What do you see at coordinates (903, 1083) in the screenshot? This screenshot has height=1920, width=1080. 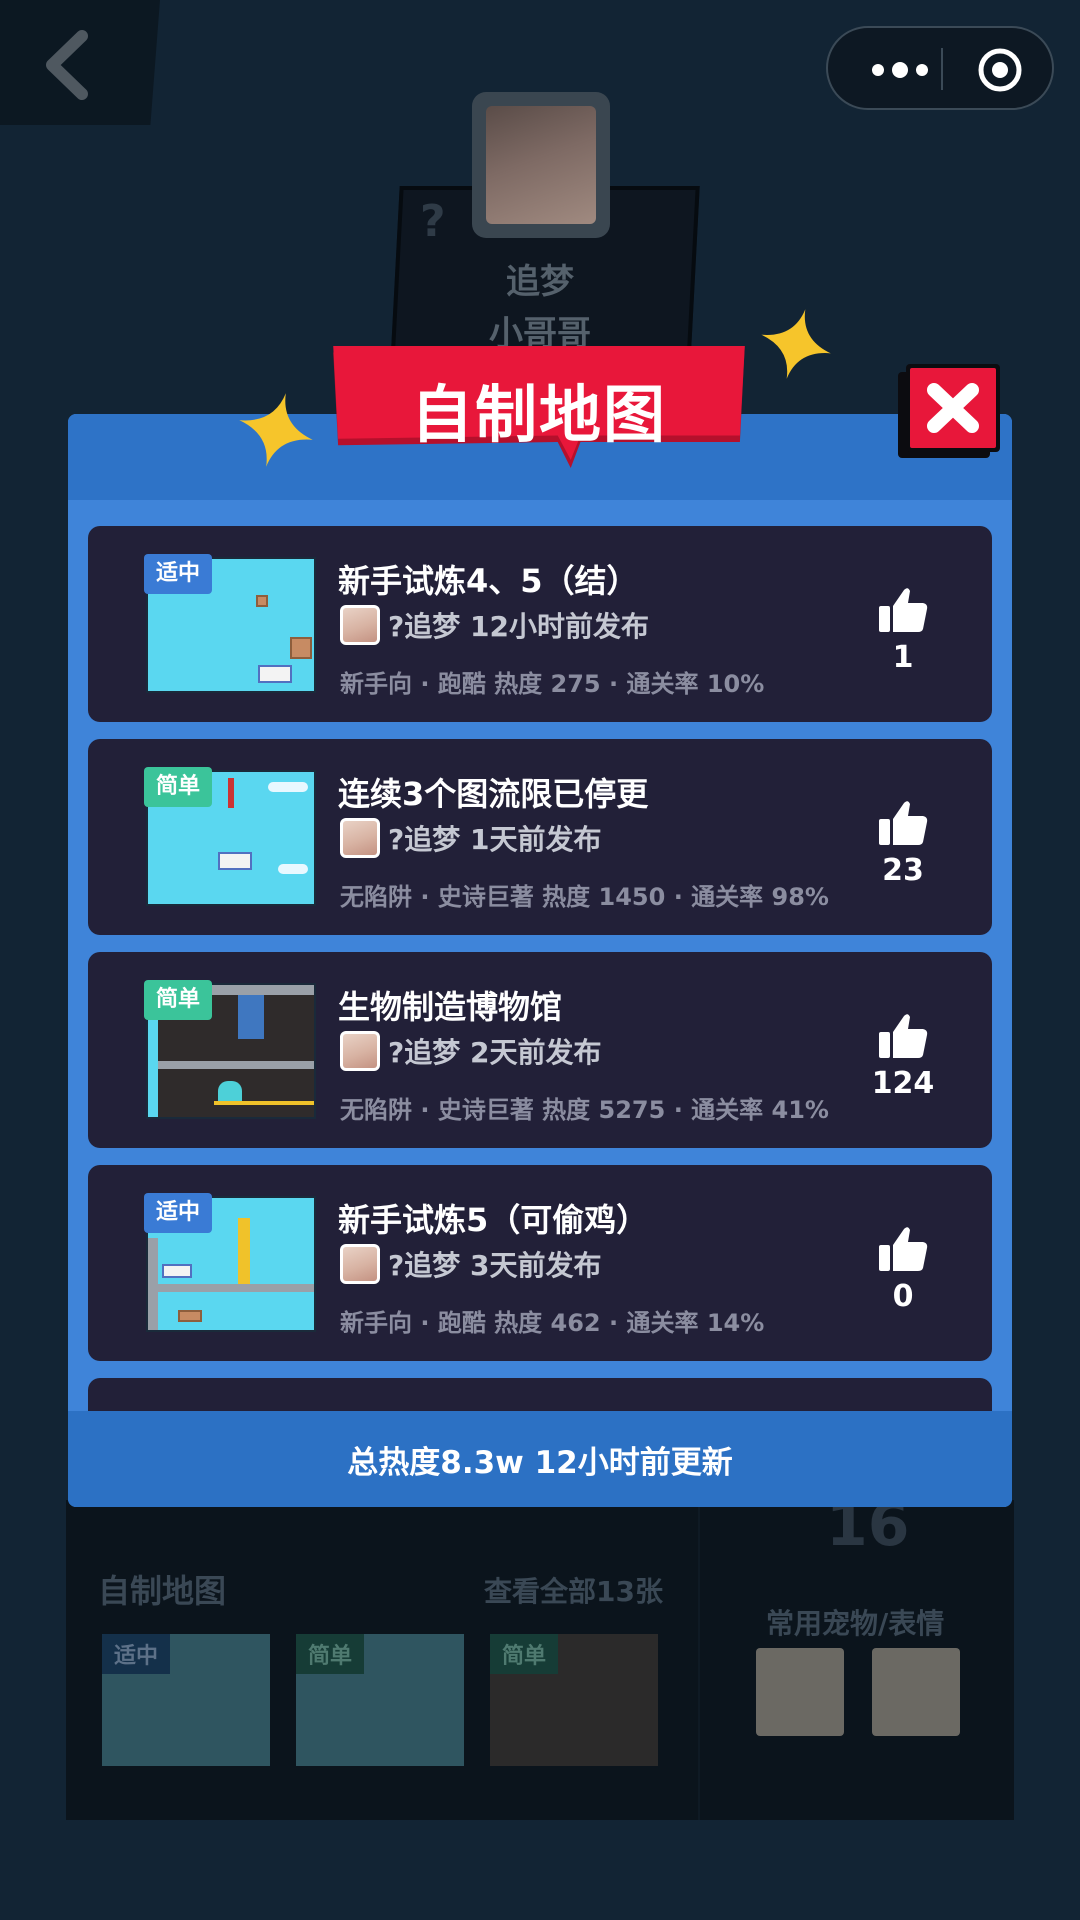 I see `like-count: 124` at bounding box center [903, 1083].